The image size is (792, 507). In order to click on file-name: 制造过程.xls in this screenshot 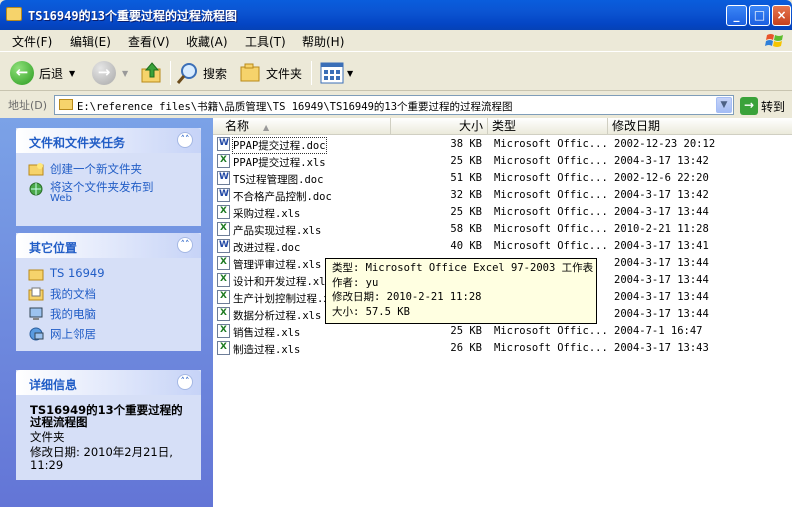, I will do `click(267, 350)`.